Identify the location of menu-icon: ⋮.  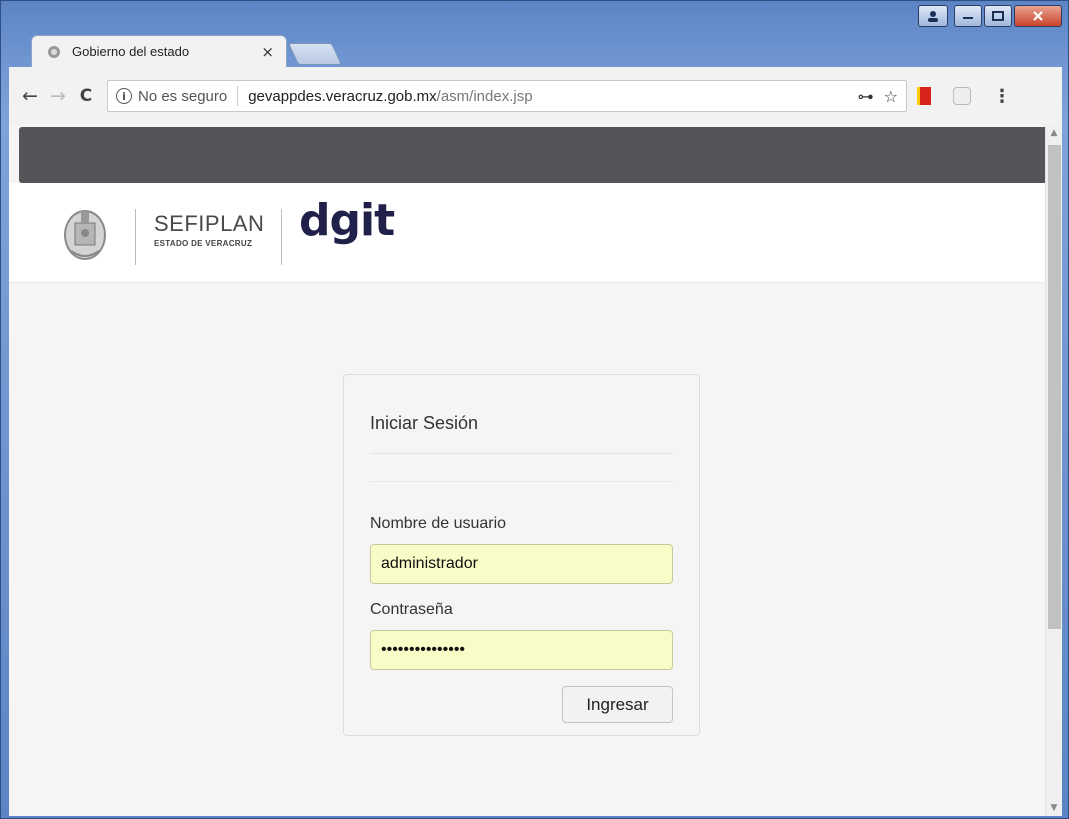
(1002, 96).